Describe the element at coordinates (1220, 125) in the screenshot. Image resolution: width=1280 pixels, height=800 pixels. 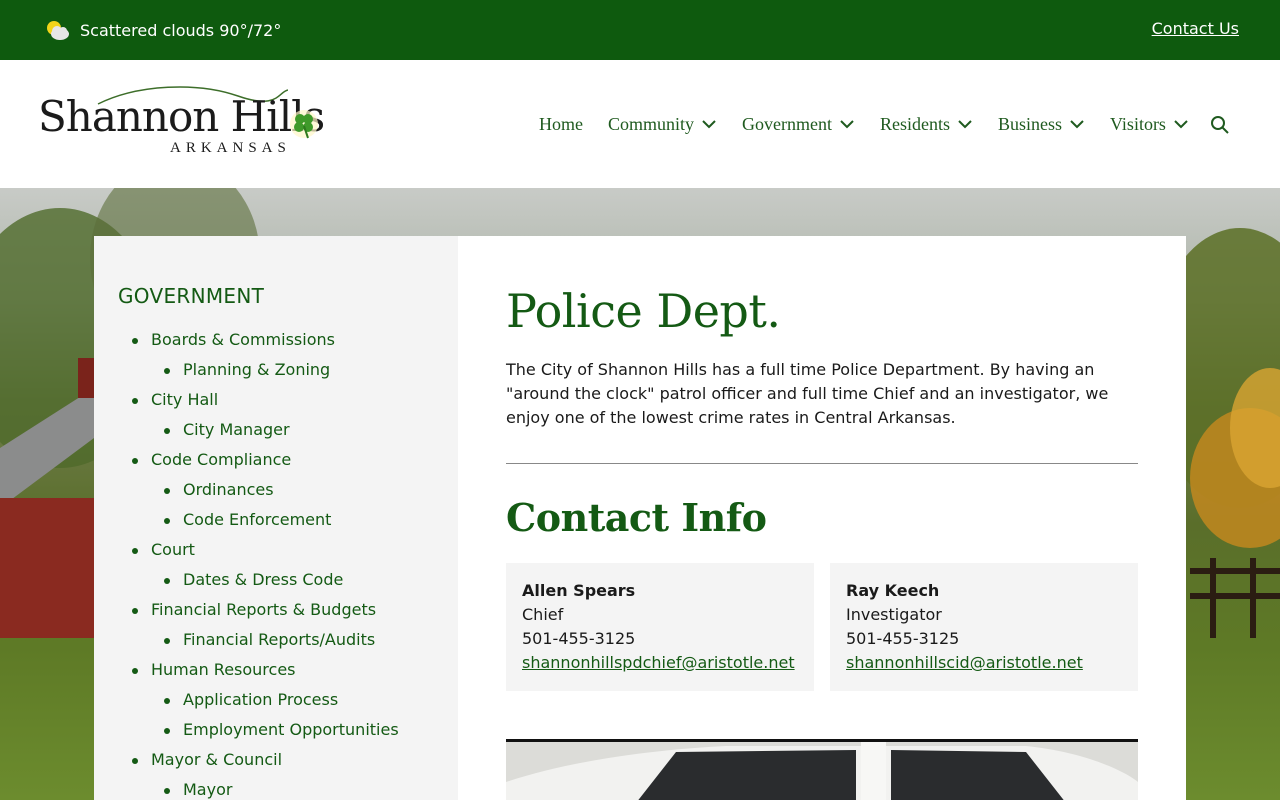
I see `search-icon` at that location.